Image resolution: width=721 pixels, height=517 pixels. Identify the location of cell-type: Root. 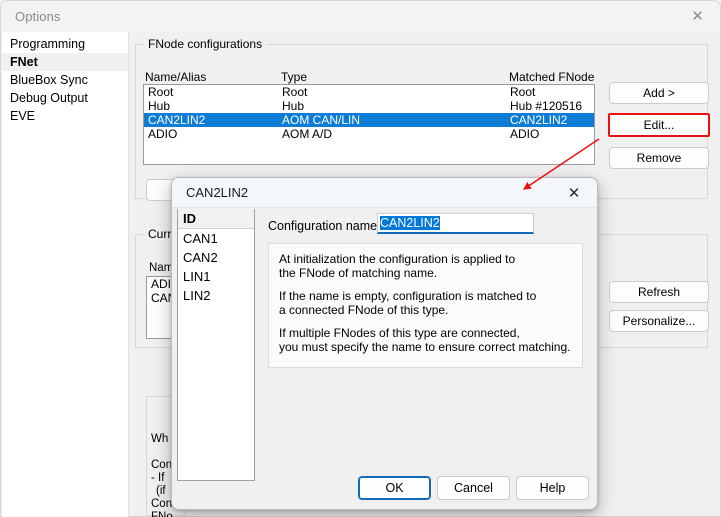
(295, 92).